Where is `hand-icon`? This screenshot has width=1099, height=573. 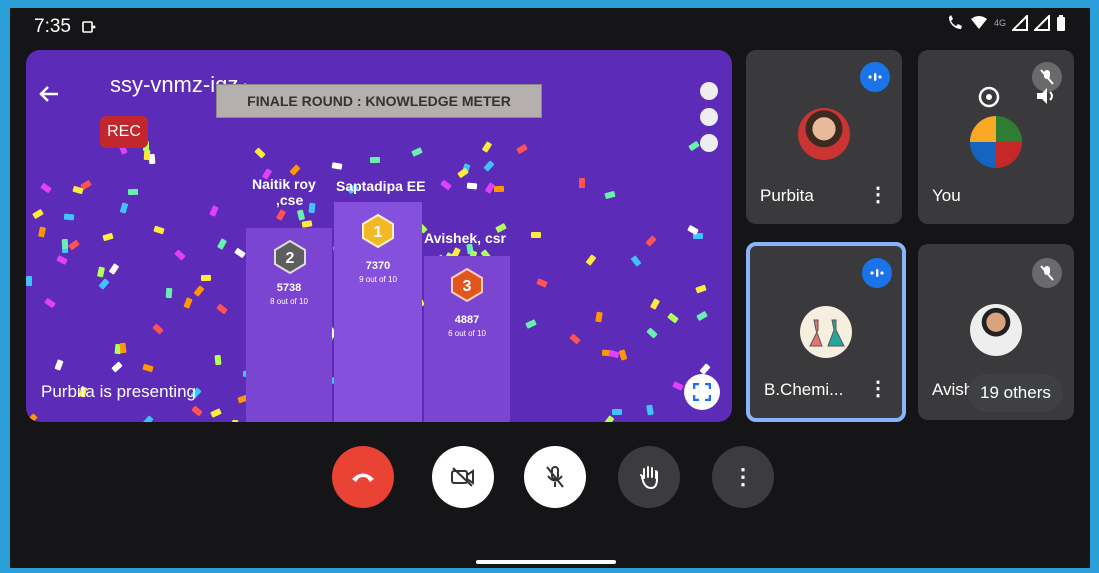
hand-icon is located at coordinates (649, 478).